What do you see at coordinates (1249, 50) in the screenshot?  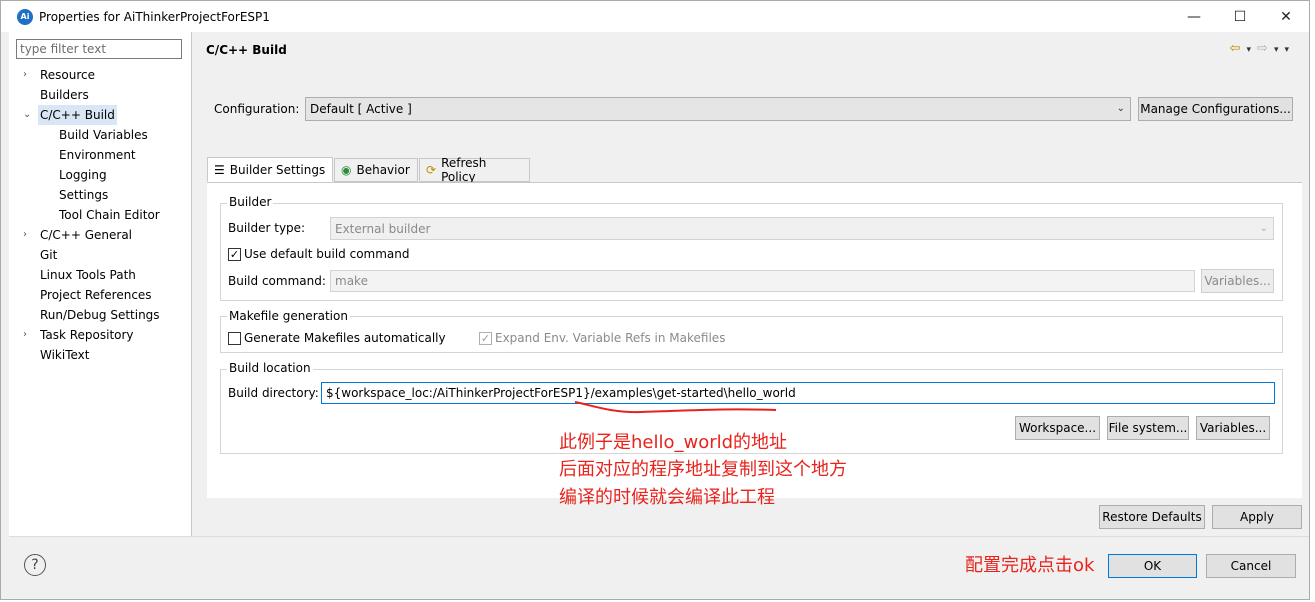 I see `back-dropdown-icon: ▾` at bounding box center [1249, 50].